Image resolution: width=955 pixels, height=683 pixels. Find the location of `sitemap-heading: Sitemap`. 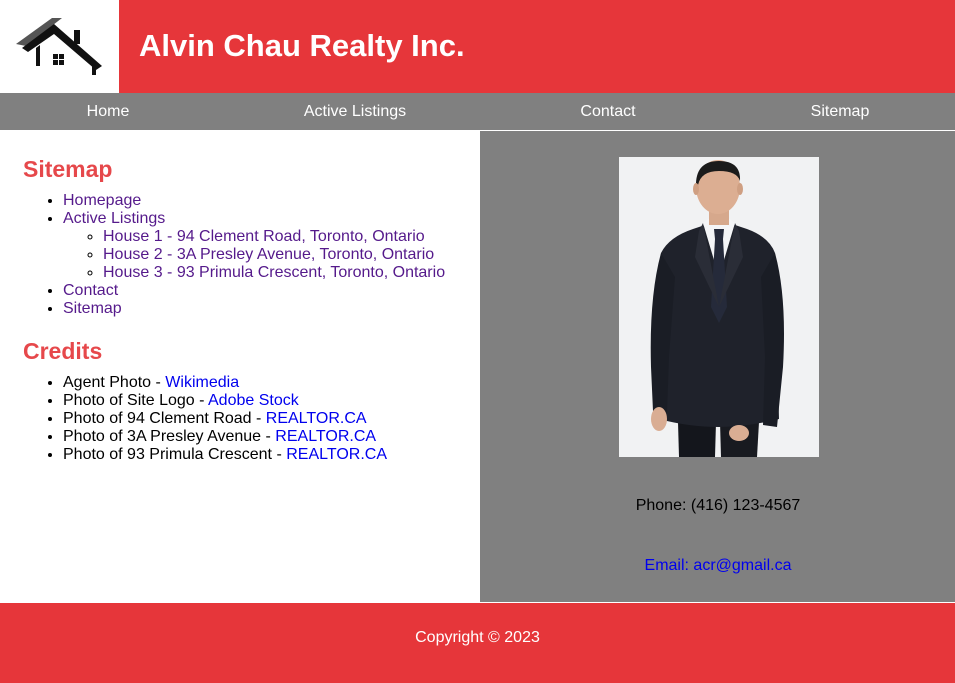

sitemap-heading: Sitemap is located at coordinates (68, 169).